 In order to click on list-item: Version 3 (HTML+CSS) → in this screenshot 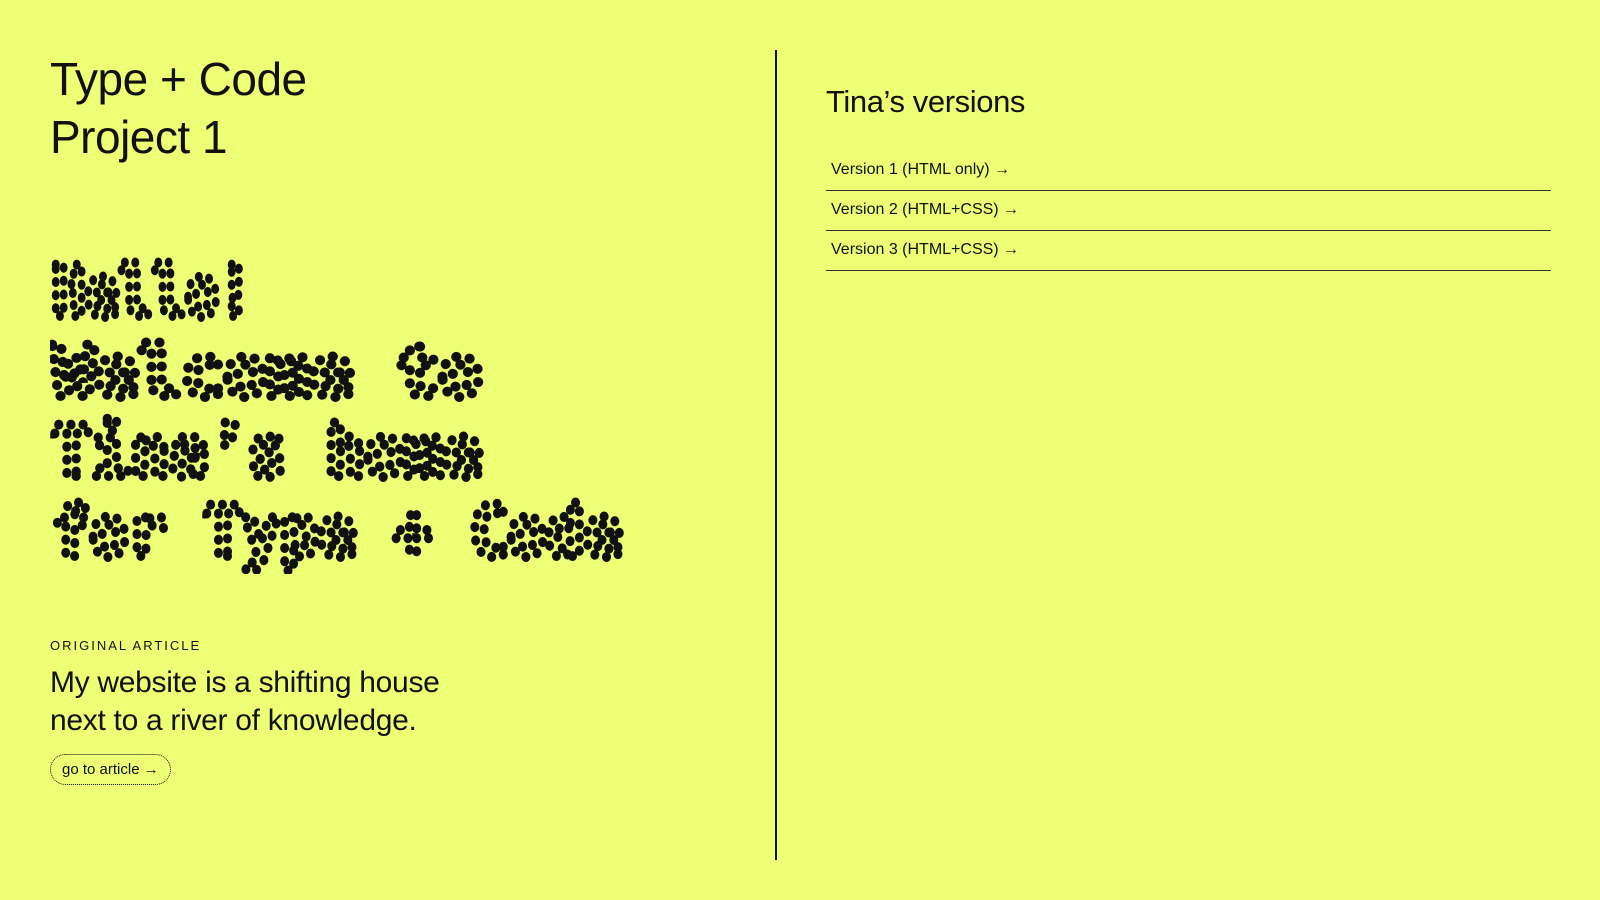, I will do `click(1188, 251)`.